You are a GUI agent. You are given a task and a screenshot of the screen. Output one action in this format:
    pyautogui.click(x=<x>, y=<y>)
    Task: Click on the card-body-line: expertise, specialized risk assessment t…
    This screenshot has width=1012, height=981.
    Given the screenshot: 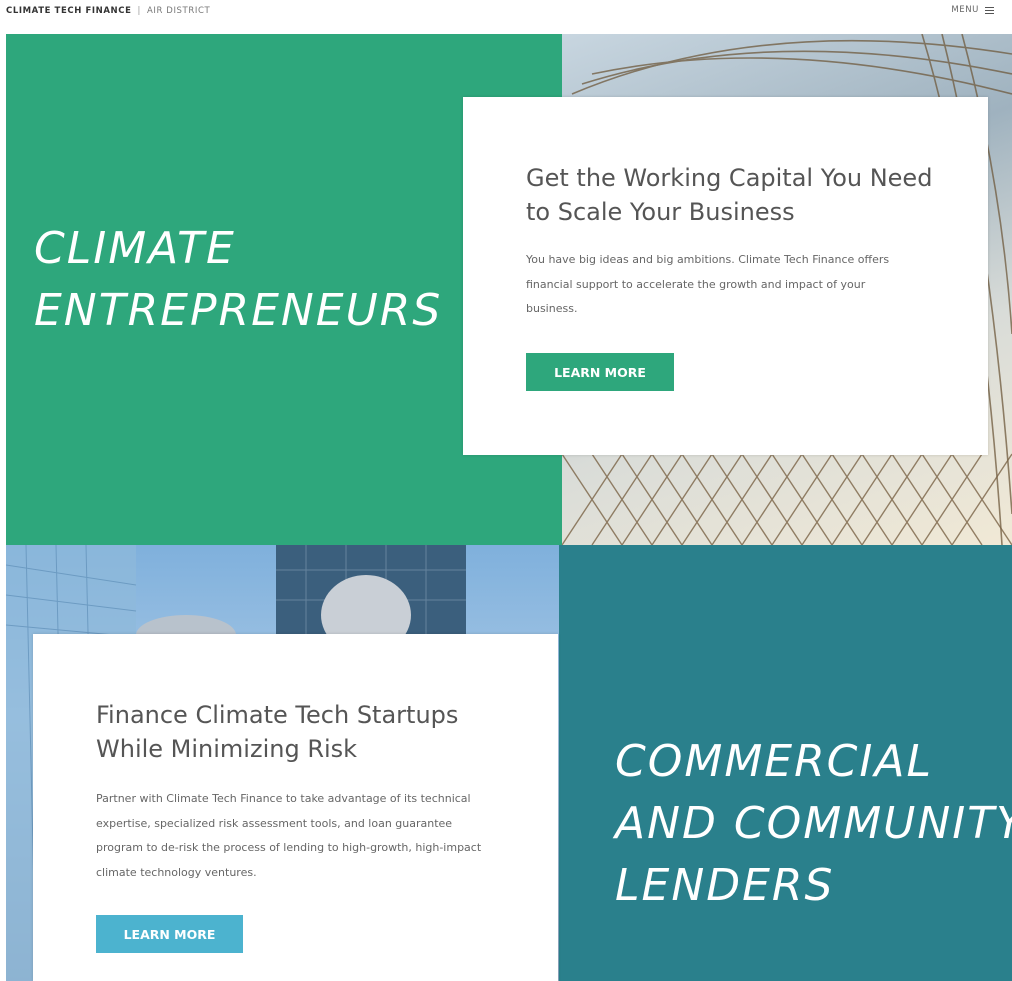 What is the action you would take?
    pyautogui.click(x=274, y=823)
    